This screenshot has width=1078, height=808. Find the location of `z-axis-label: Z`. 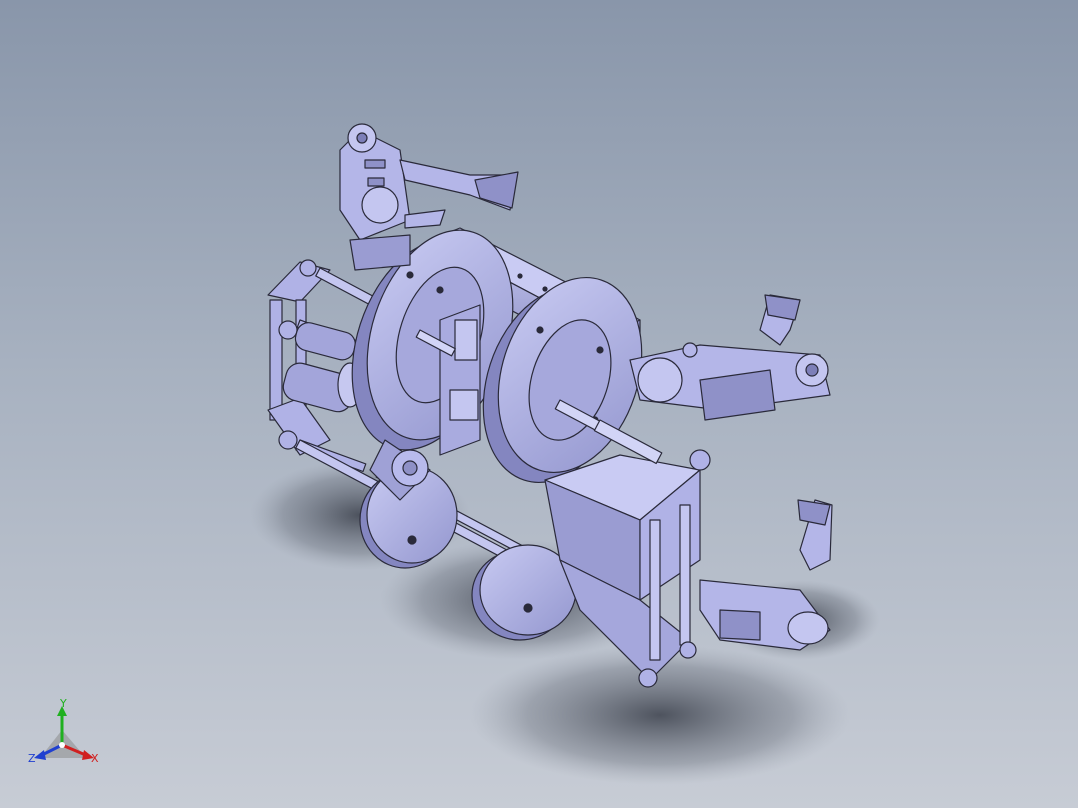

z-axis-label: Z is located at coordinates (32, 758).